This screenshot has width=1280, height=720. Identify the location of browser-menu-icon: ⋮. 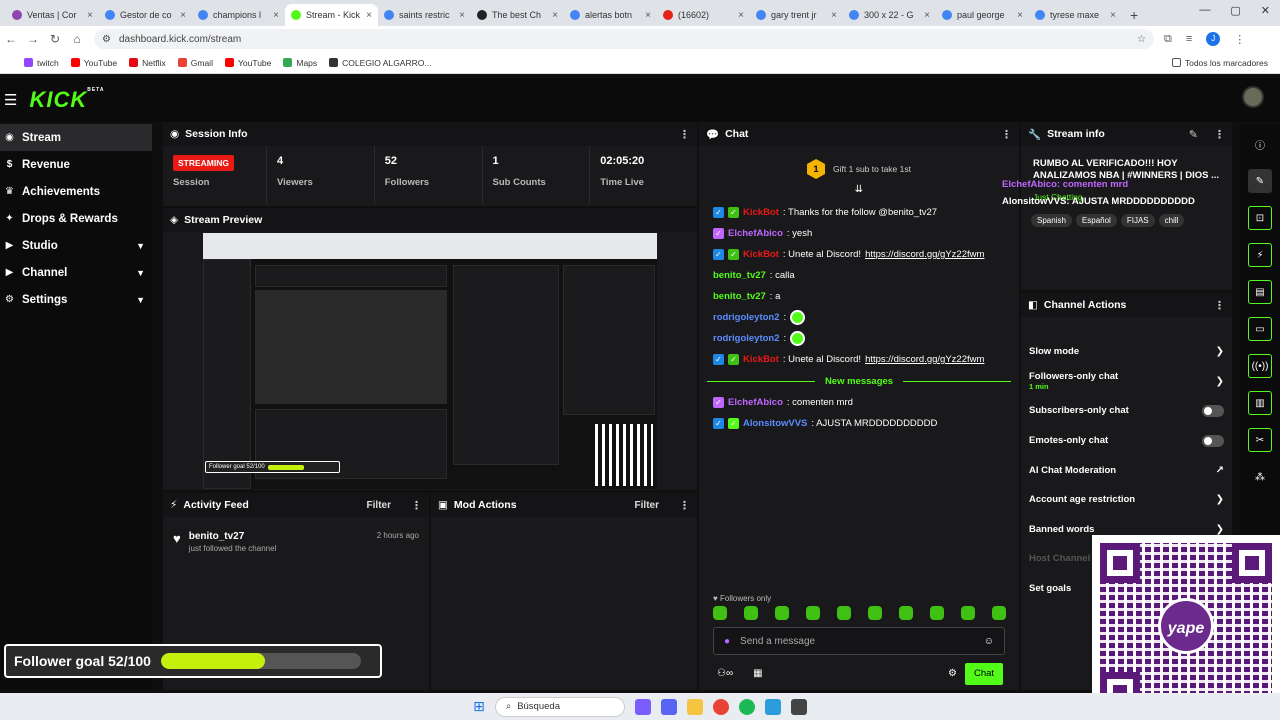
(1239, 39).